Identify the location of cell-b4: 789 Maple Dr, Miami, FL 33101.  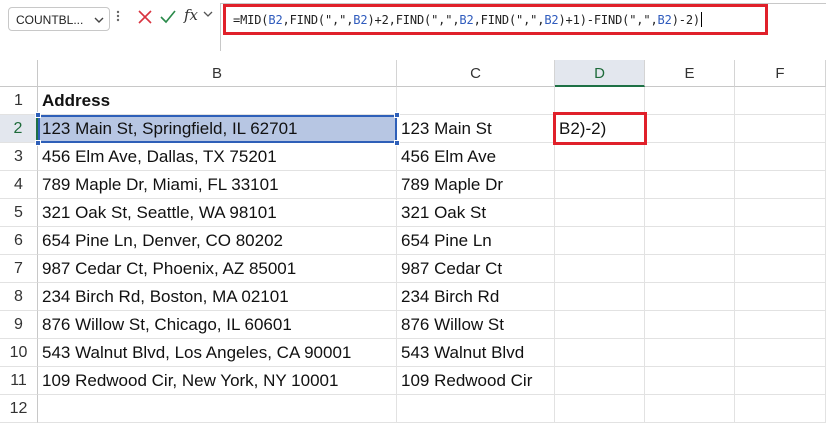
(217, 185).